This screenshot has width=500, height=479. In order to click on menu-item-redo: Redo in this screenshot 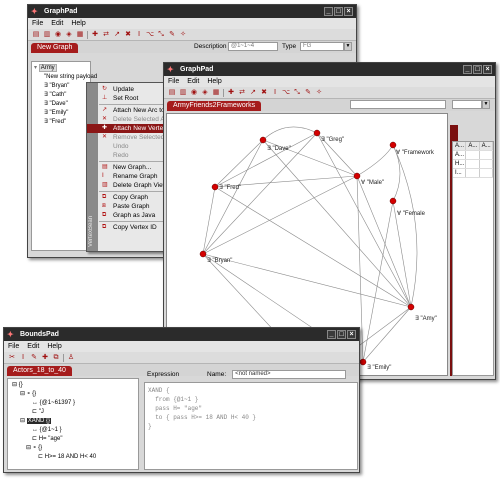, I will do `click(129, 155)`.